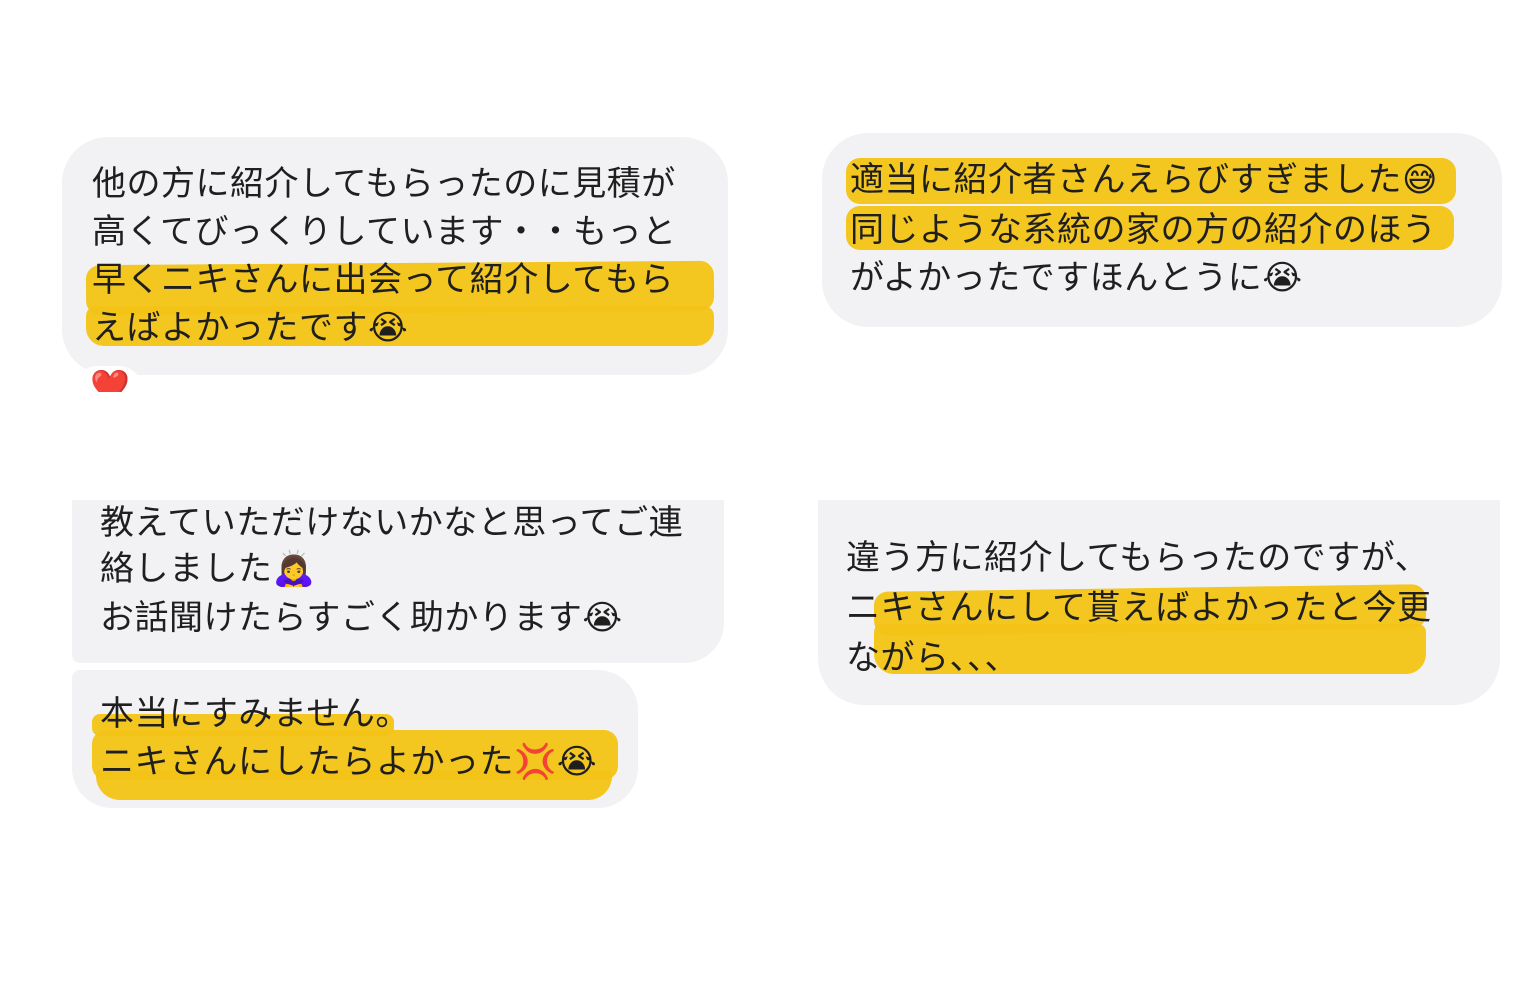 The image size is (1536, 1000). Describe the element at coordinates (186, 569) in the screenshot. I see `message-3-line-2-text: 絡しました` at that location.